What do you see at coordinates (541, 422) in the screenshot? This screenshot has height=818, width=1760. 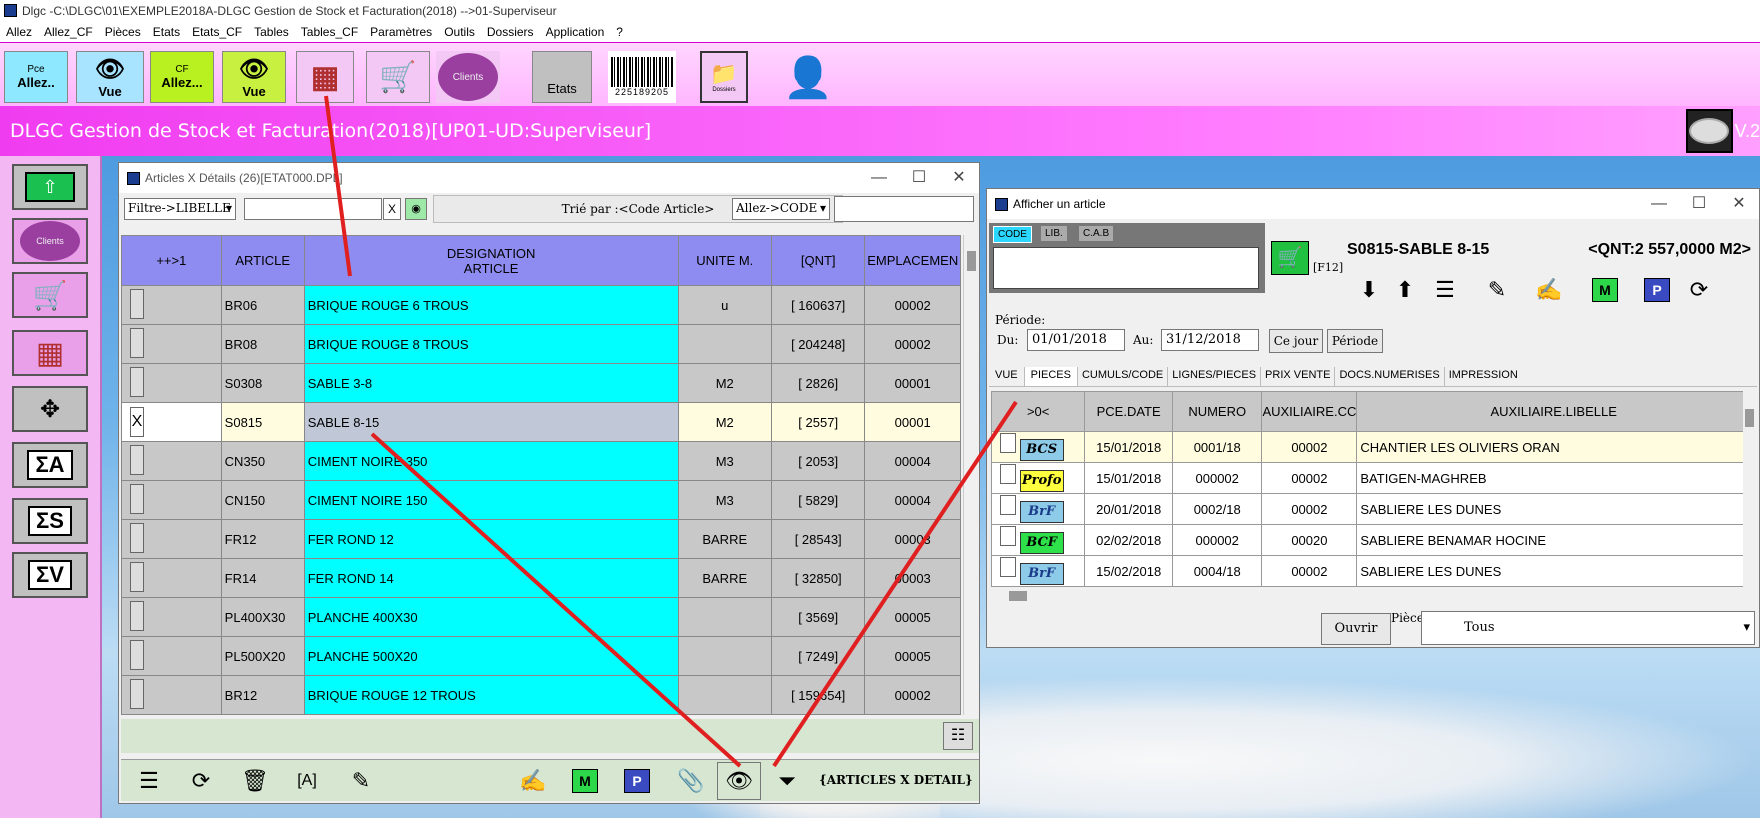 I see `table-row: X S0815 SABLE 8-15 M2[ 2557] 00001` at bounding box center [541, 422].